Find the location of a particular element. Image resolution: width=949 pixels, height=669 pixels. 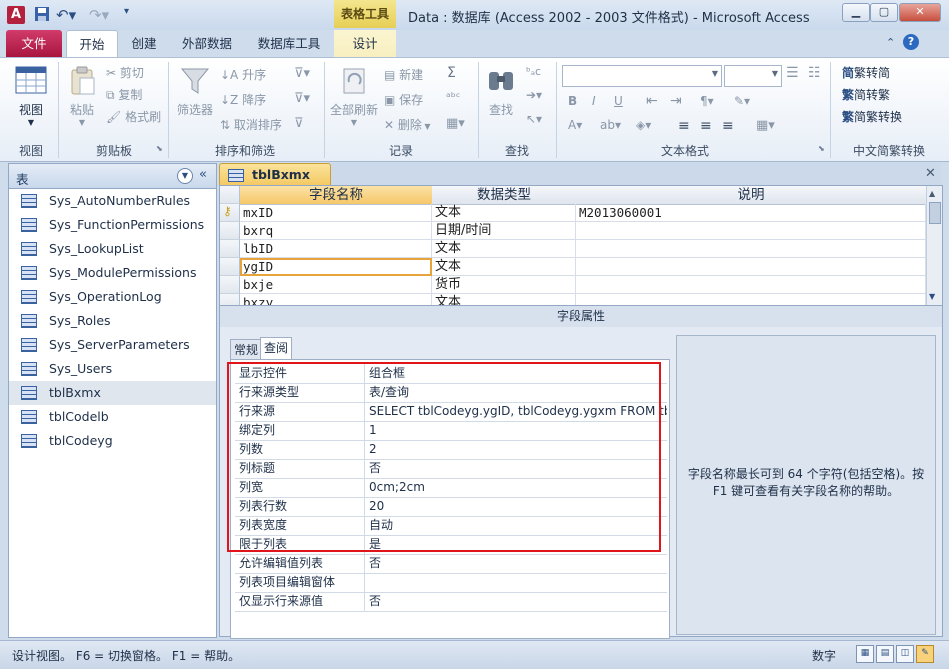

undo-quick-icon: ↶▾ is located at coordinates (66, 15).